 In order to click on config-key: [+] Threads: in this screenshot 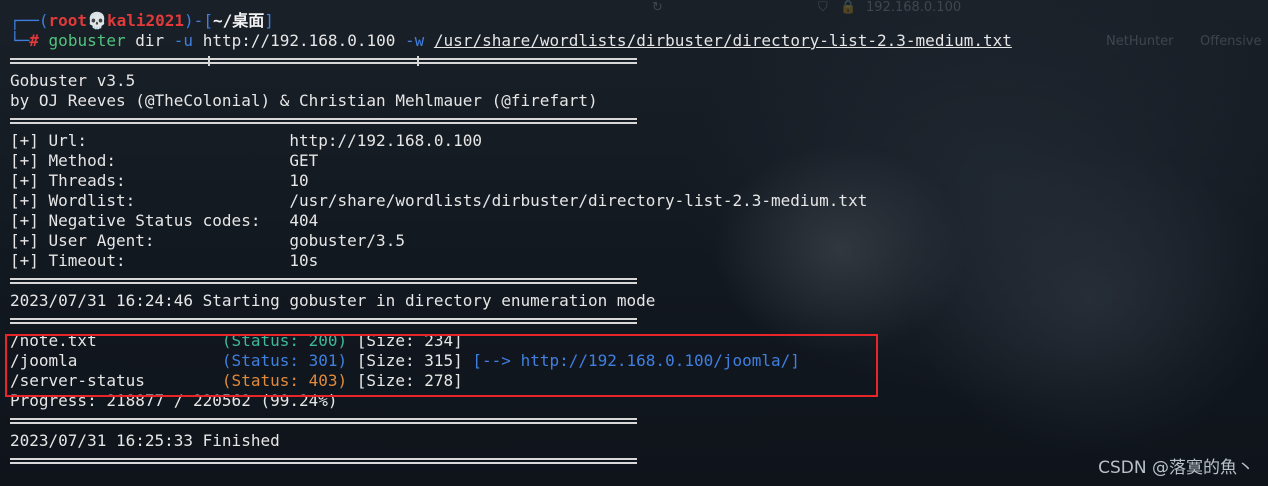, I will do `click(150, 180)`.